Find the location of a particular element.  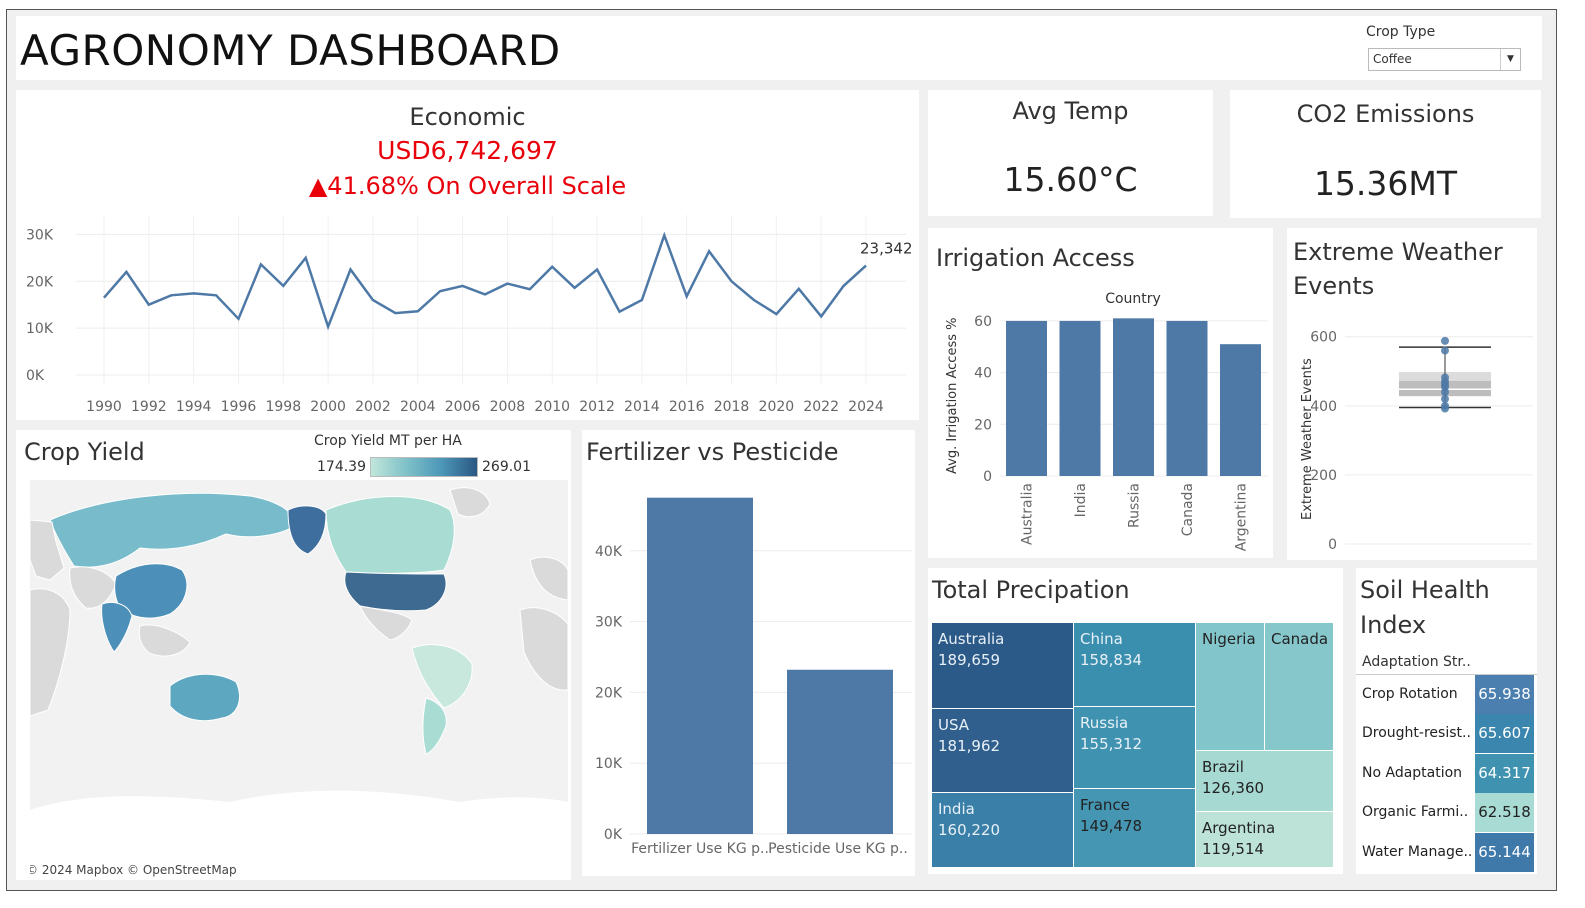

map-russia-region is located at coordinates (174, 530).